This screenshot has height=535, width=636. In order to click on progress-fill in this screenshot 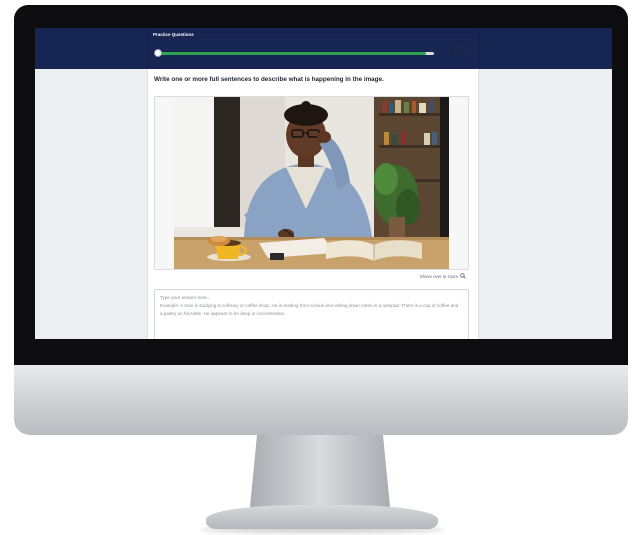, I will do `click(291, 53)`.